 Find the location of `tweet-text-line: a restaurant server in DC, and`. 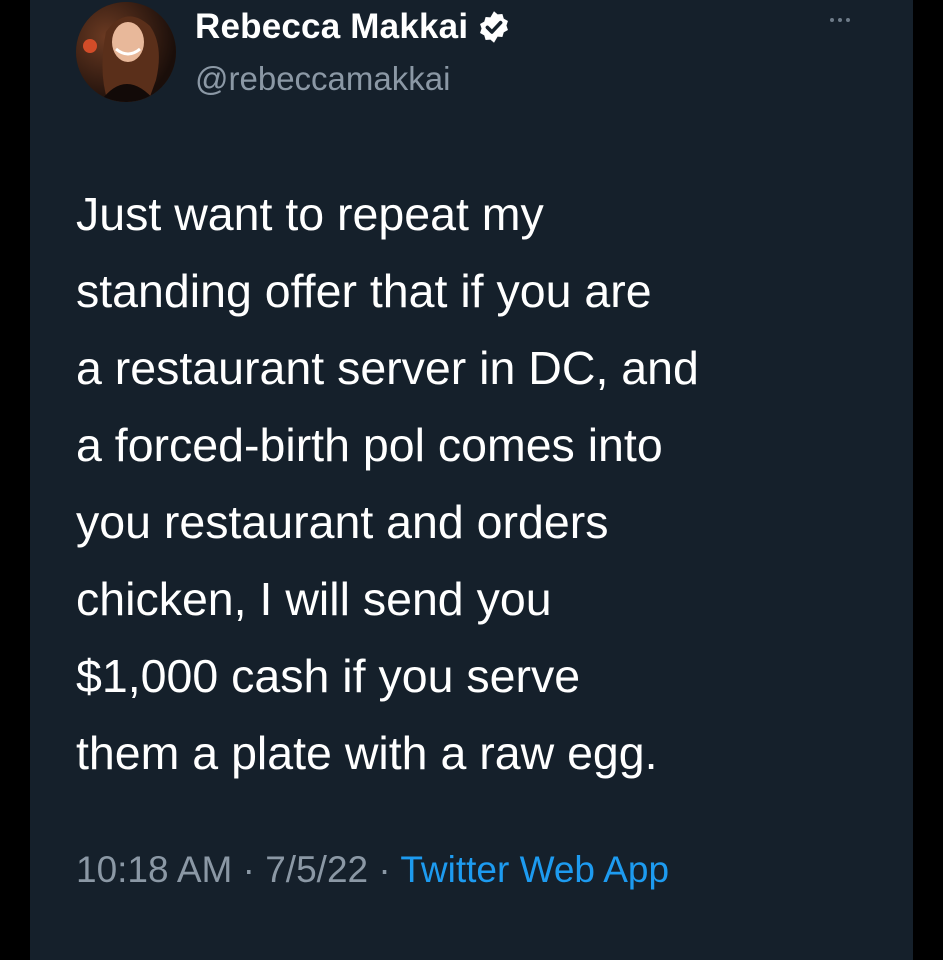

tweet-text-line: a restaurant server in DC, and is located at coordinates (387, 368).